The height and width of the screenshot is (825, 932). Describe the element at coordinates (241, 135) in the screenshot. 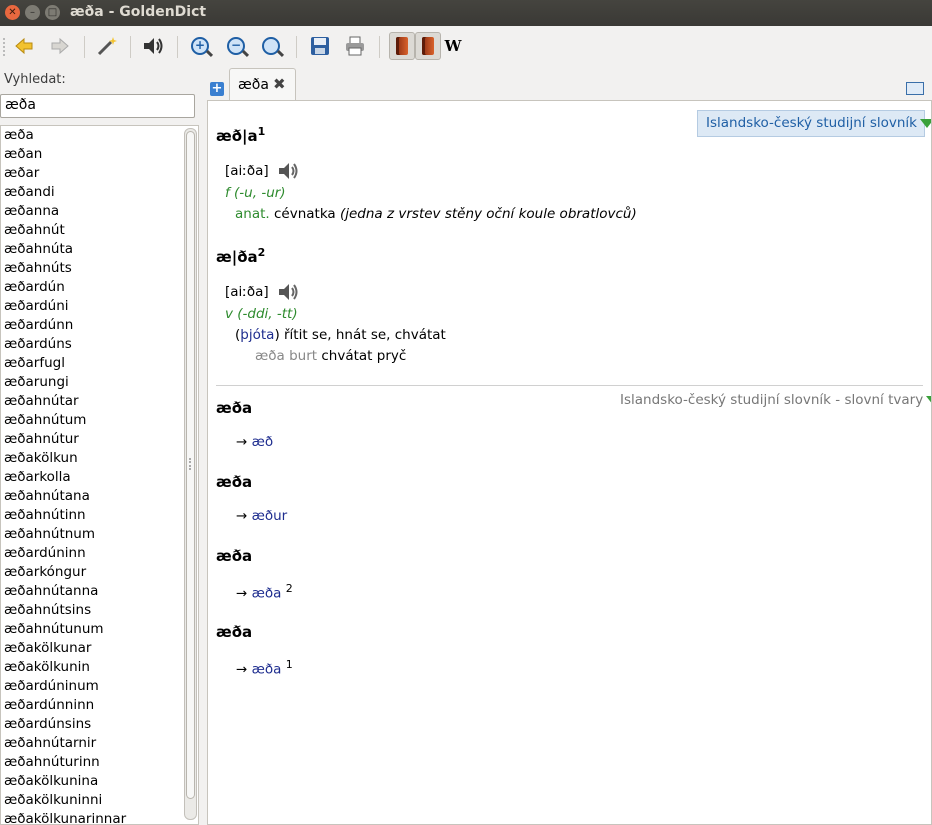

I see `entry-headword: æð|a1` at that location.